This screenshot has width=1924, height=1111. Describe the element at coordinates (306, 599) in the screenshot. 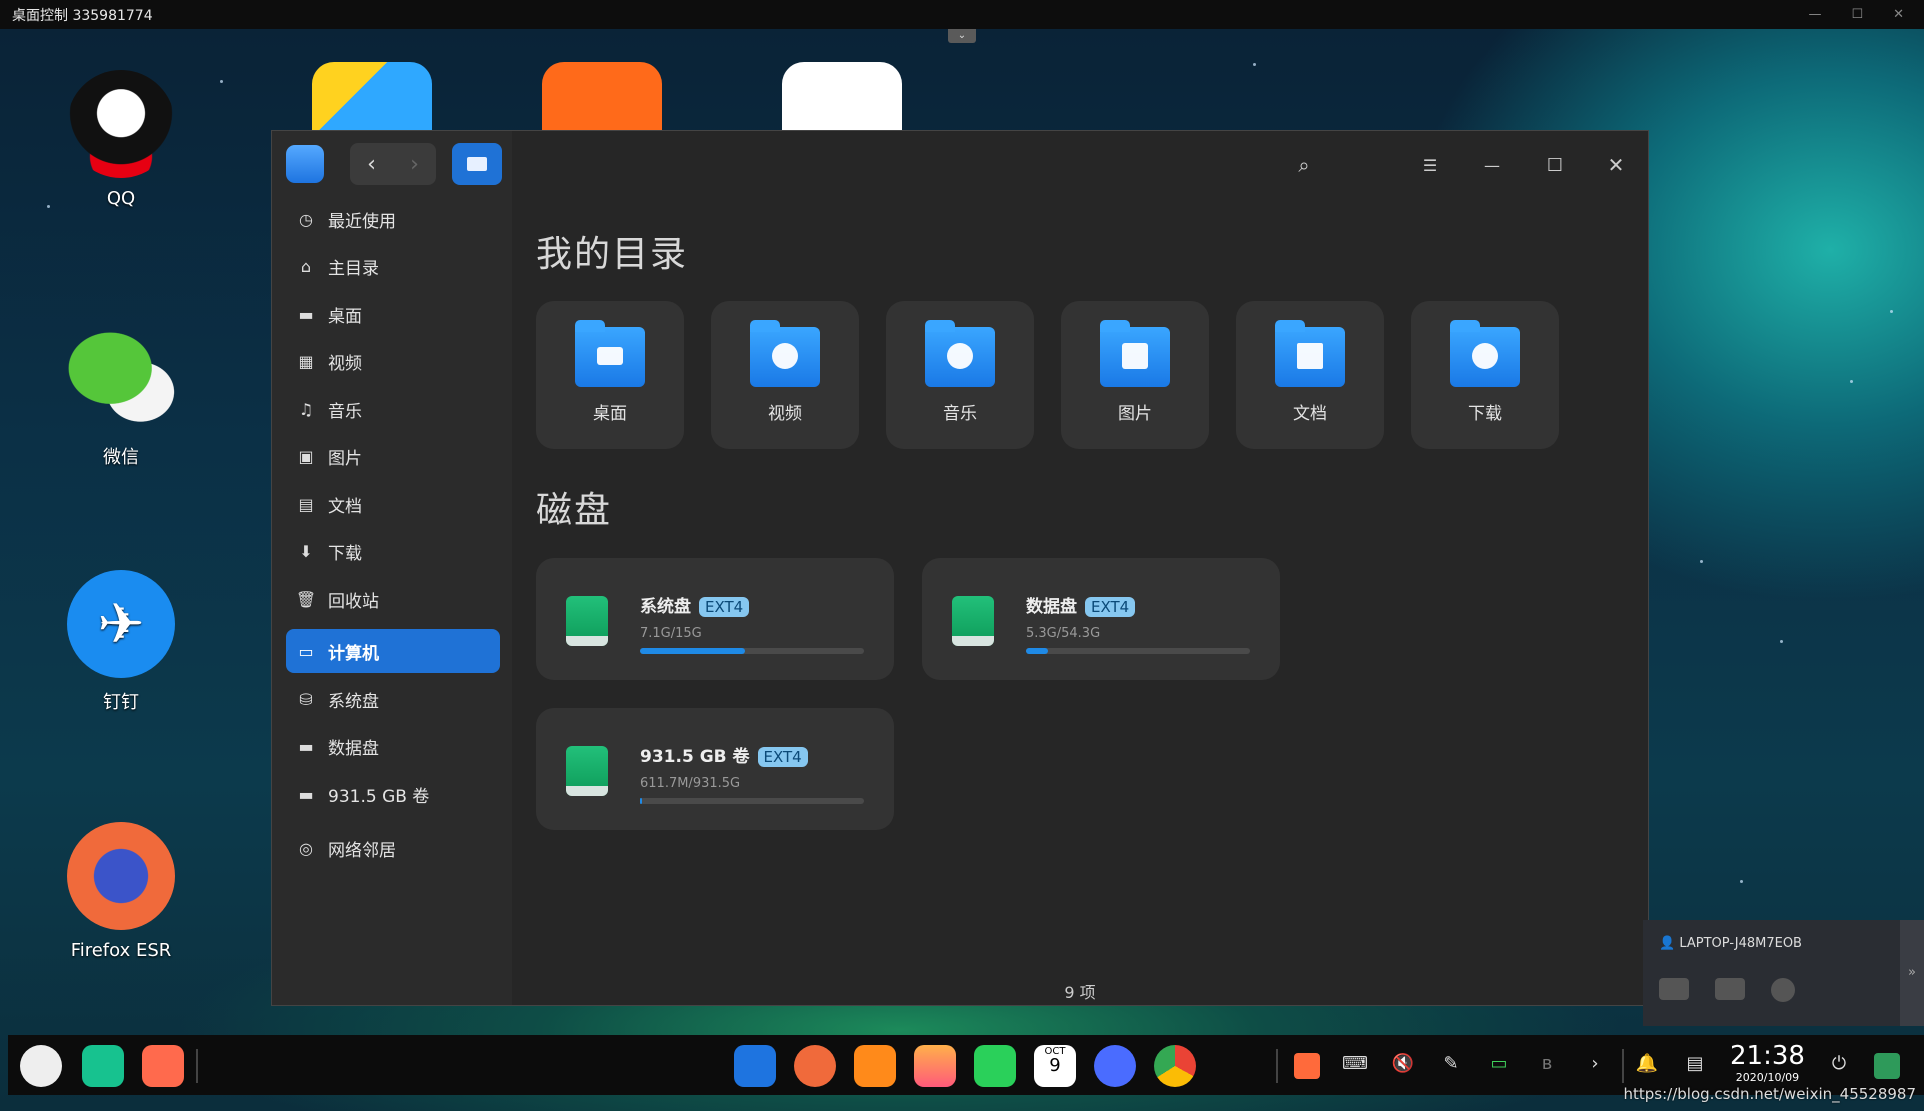

I see `trash-icon: 🗑` at that location.